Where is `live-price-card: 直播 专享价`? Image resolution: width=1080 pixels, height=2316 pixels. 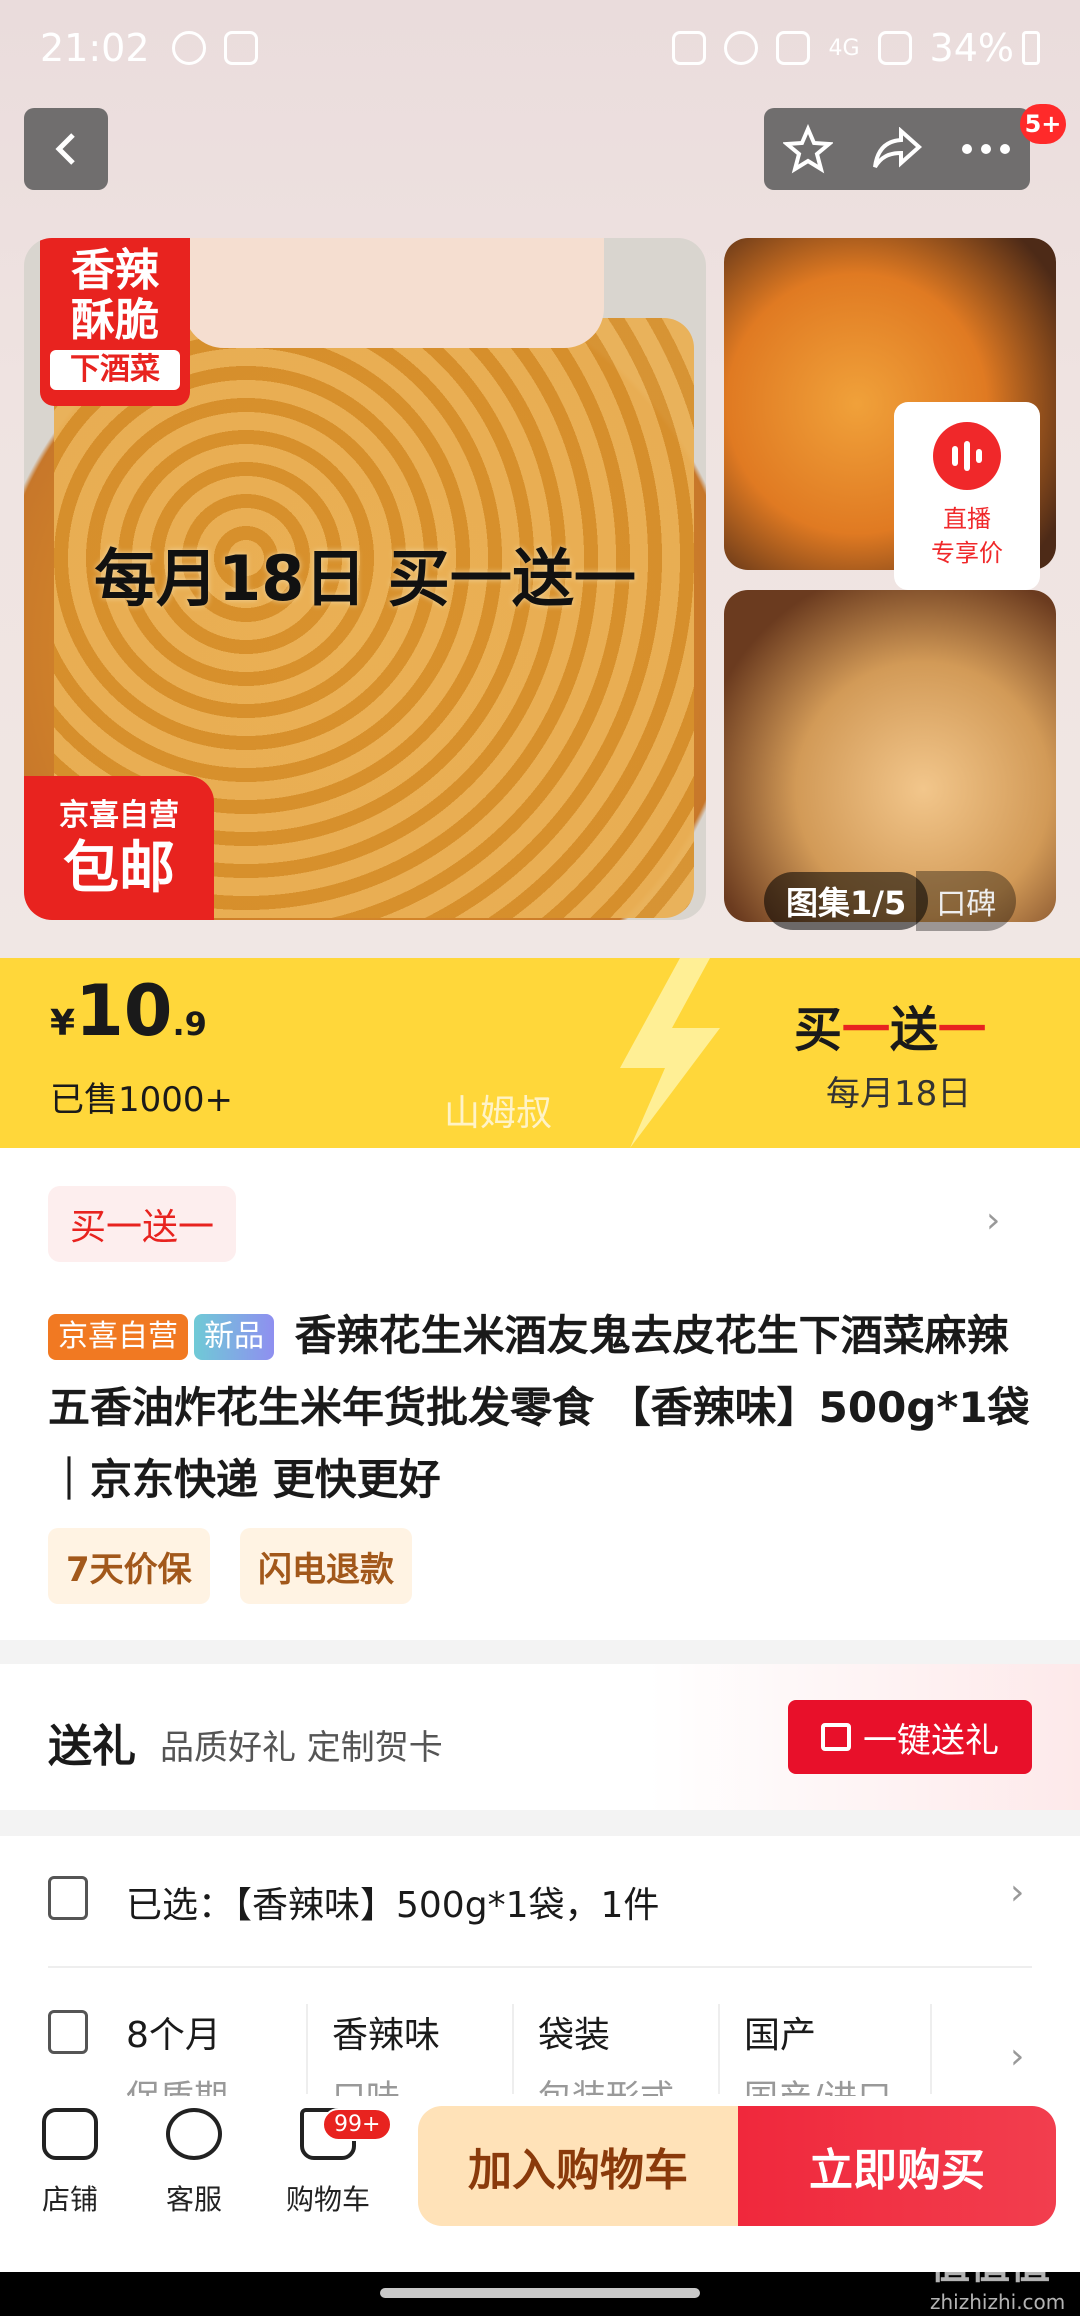
live-price-card: 直播 专享价 is located at coordinates (967, 496).